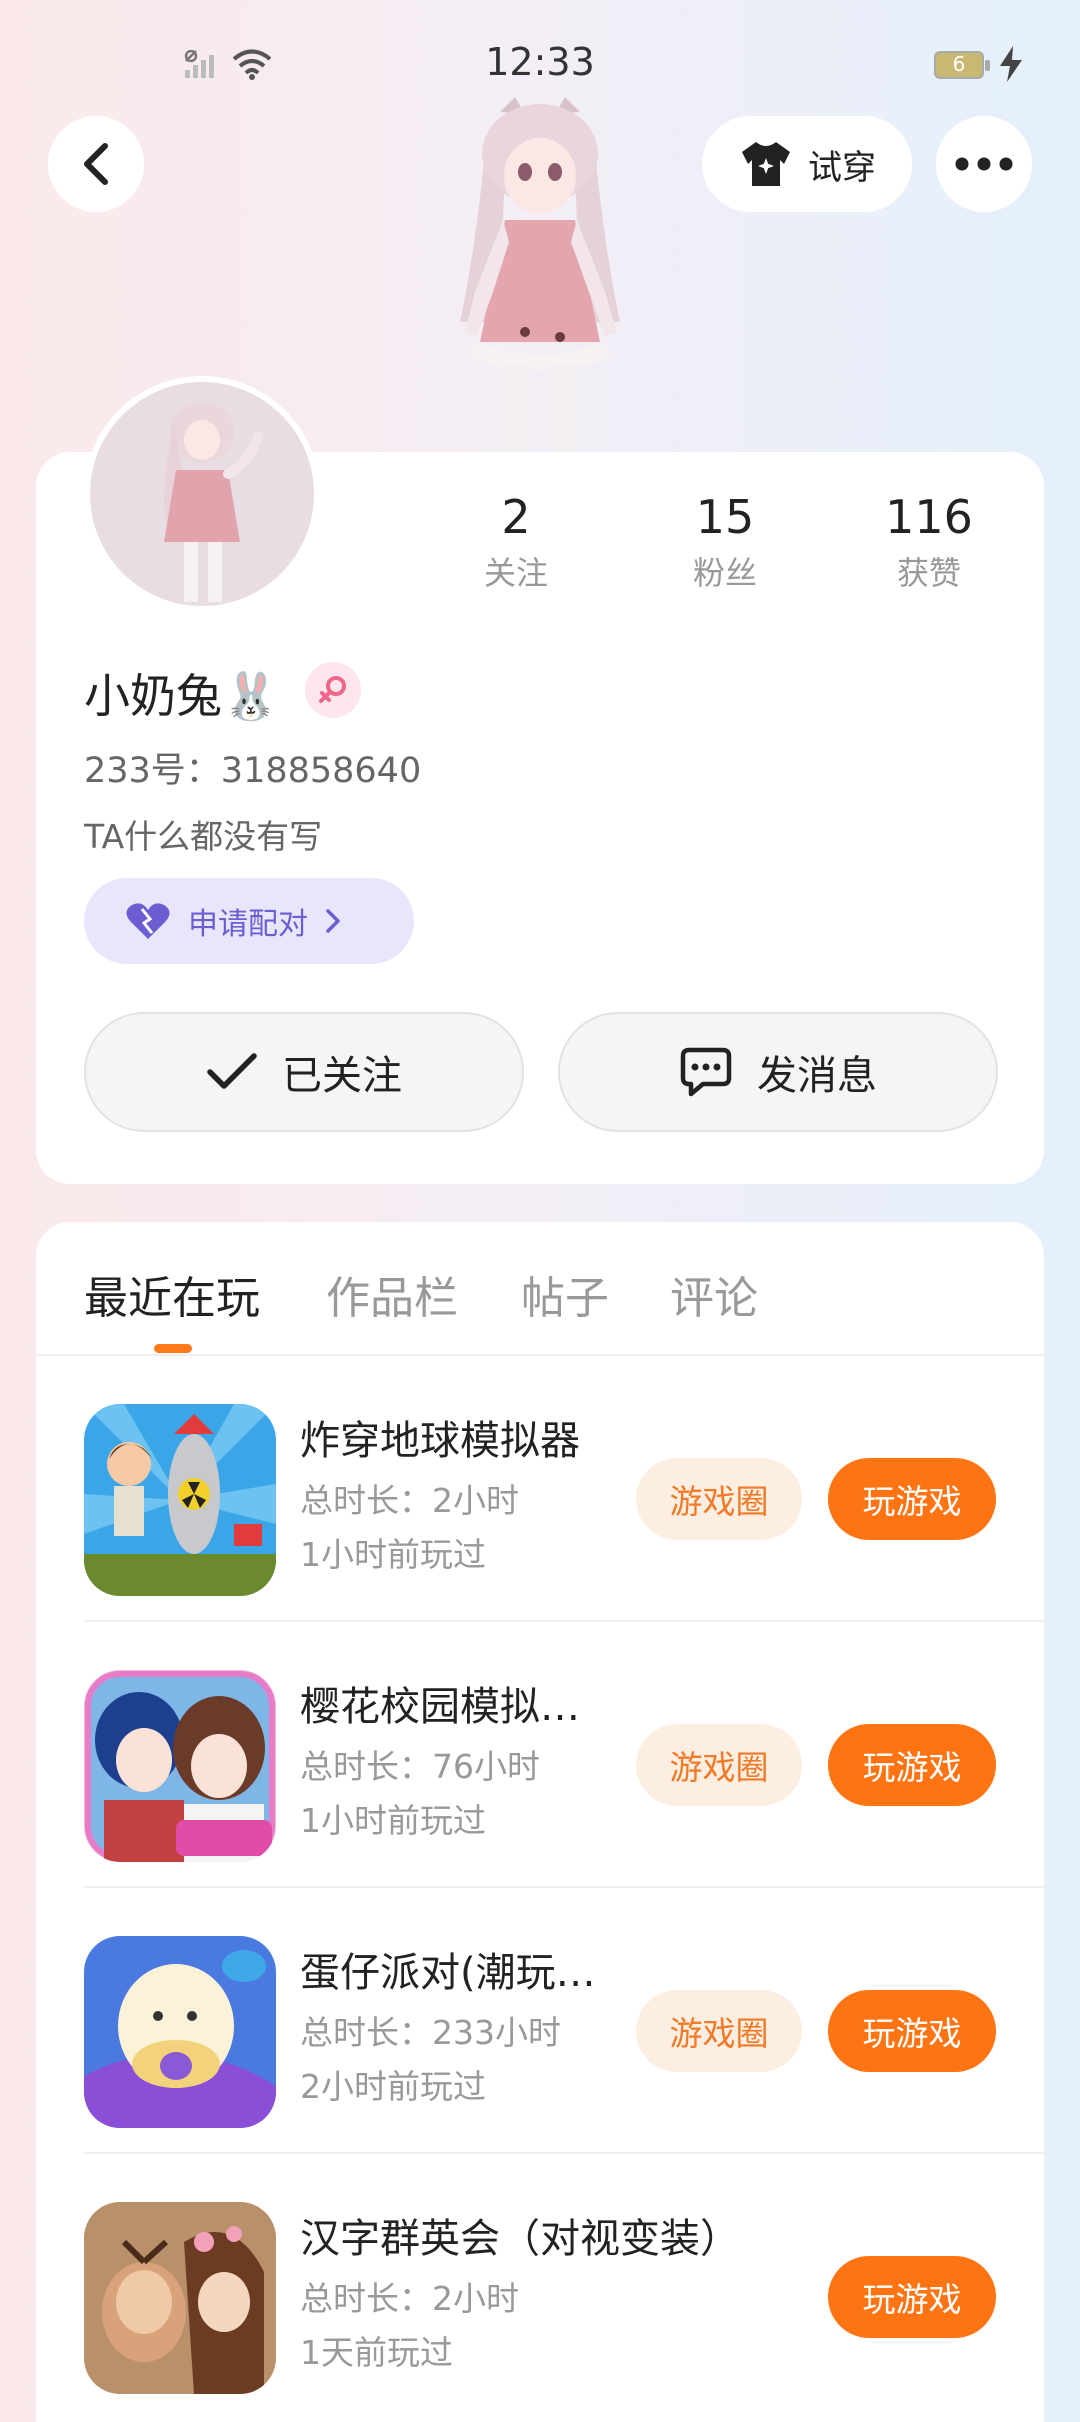 The image size is (1080, 2422). Describe the element at coordinates (959, 64) in the screenshot. I see `battery-level: 6` at that location.